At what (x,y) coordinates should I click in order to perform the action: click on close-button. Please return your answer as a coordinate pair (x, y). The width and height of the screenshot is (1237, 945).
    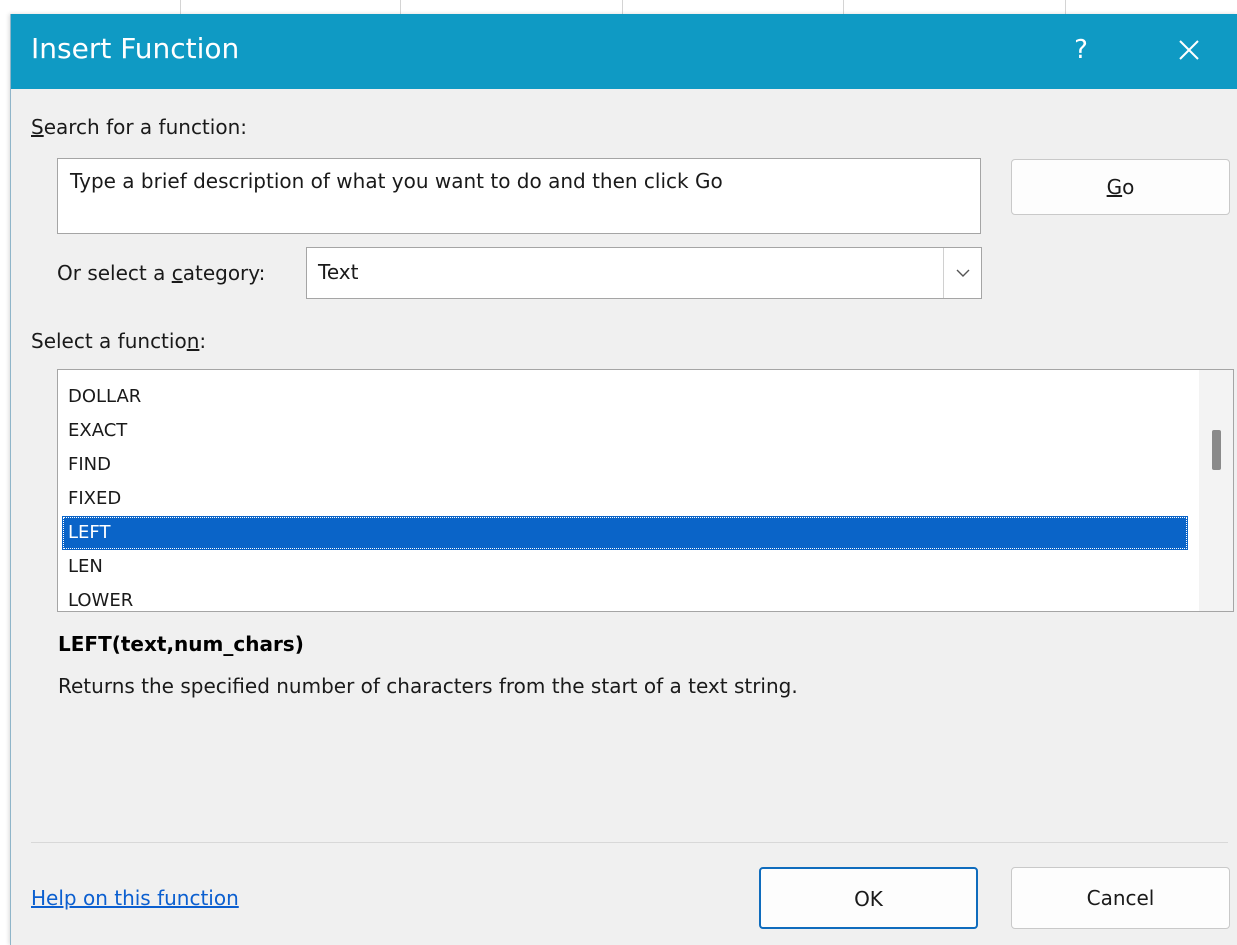
    Looking at the image, I should click on (1189, 50).